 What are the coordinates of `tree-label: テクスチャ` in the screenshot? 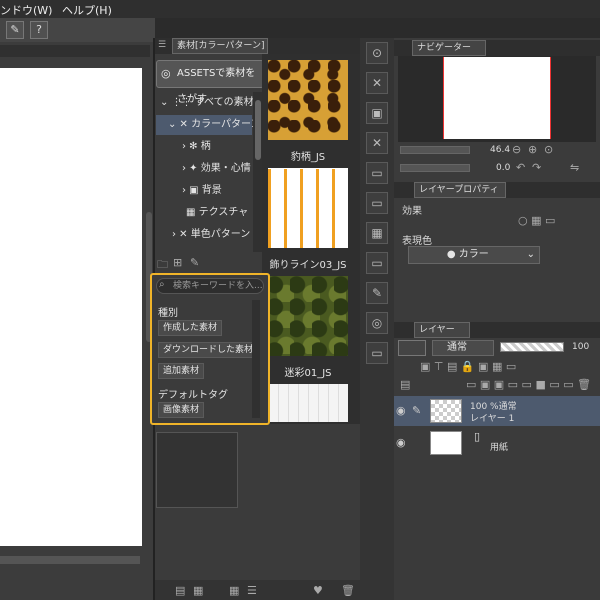 It's located at (223, 212).